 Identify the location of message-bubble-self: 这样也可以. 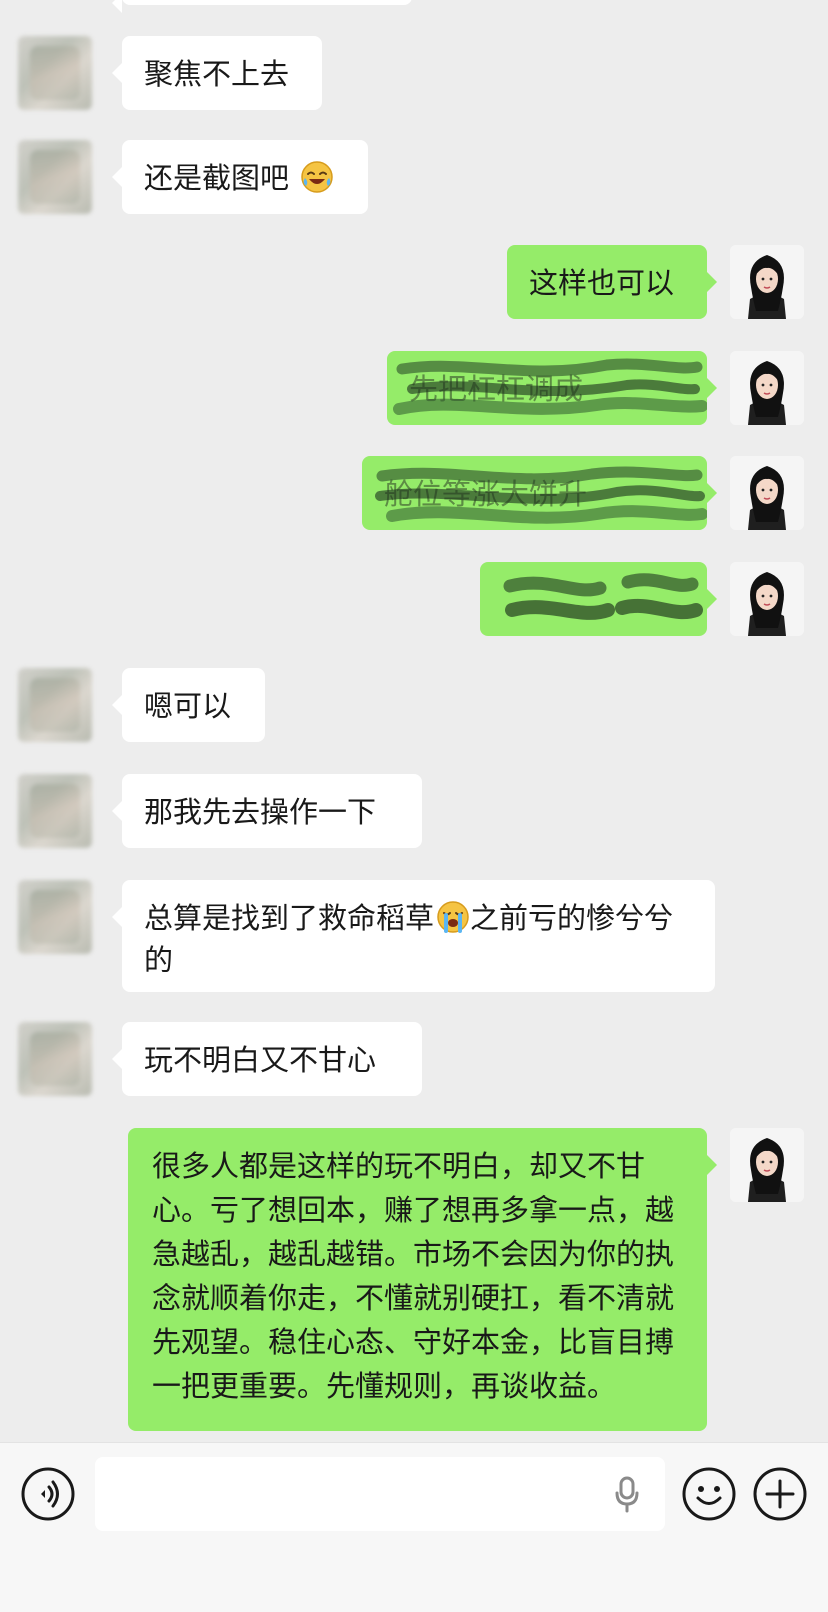
(612, 282).